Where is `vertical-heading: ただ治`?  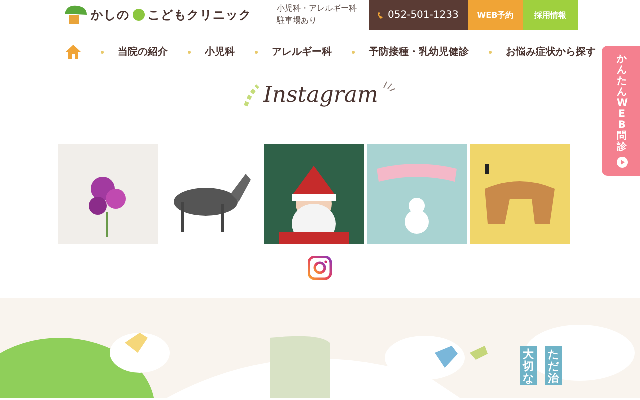
vertical-heading: ただ治 is located at coordinates (553, 366).